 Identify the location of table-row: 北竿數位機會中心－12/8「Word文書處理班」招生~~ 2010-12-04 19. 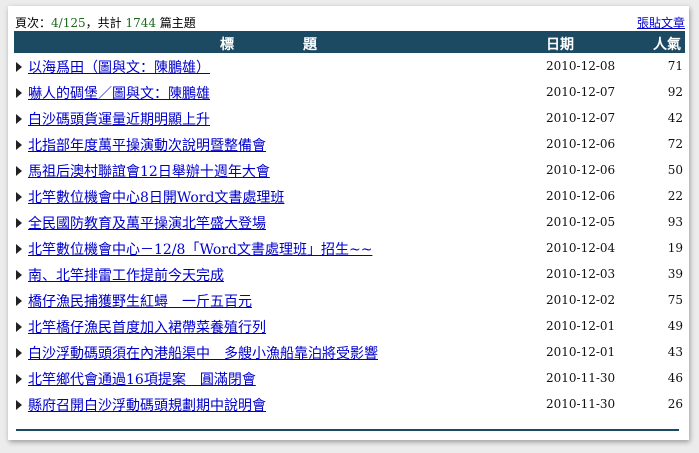
(349, 248).